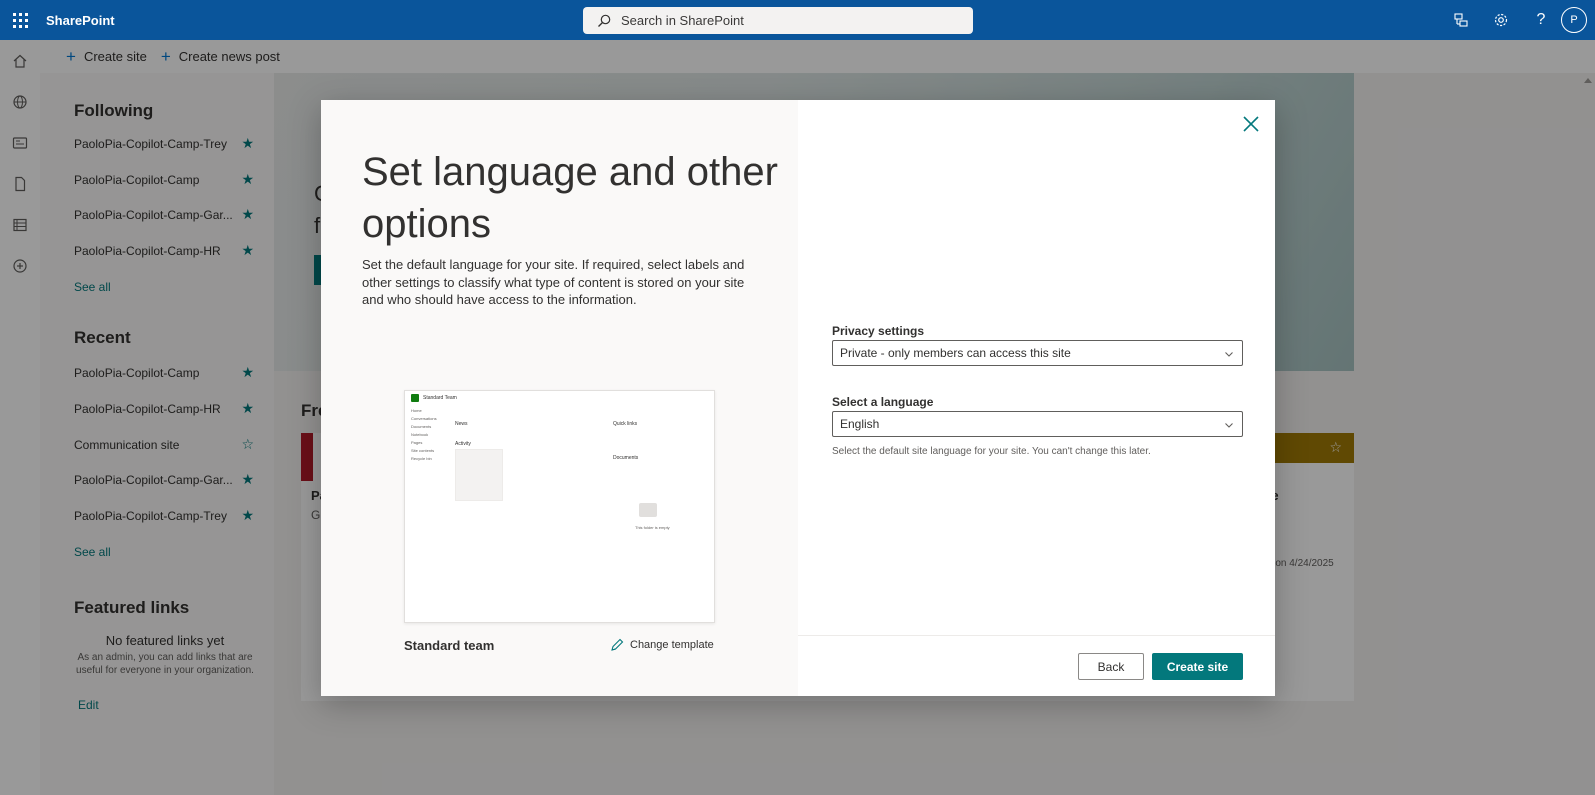  What do you see at coordinates (648, 510) in the screenshot?
I see `preview-folder-icon` at bounding box center [648, 510].